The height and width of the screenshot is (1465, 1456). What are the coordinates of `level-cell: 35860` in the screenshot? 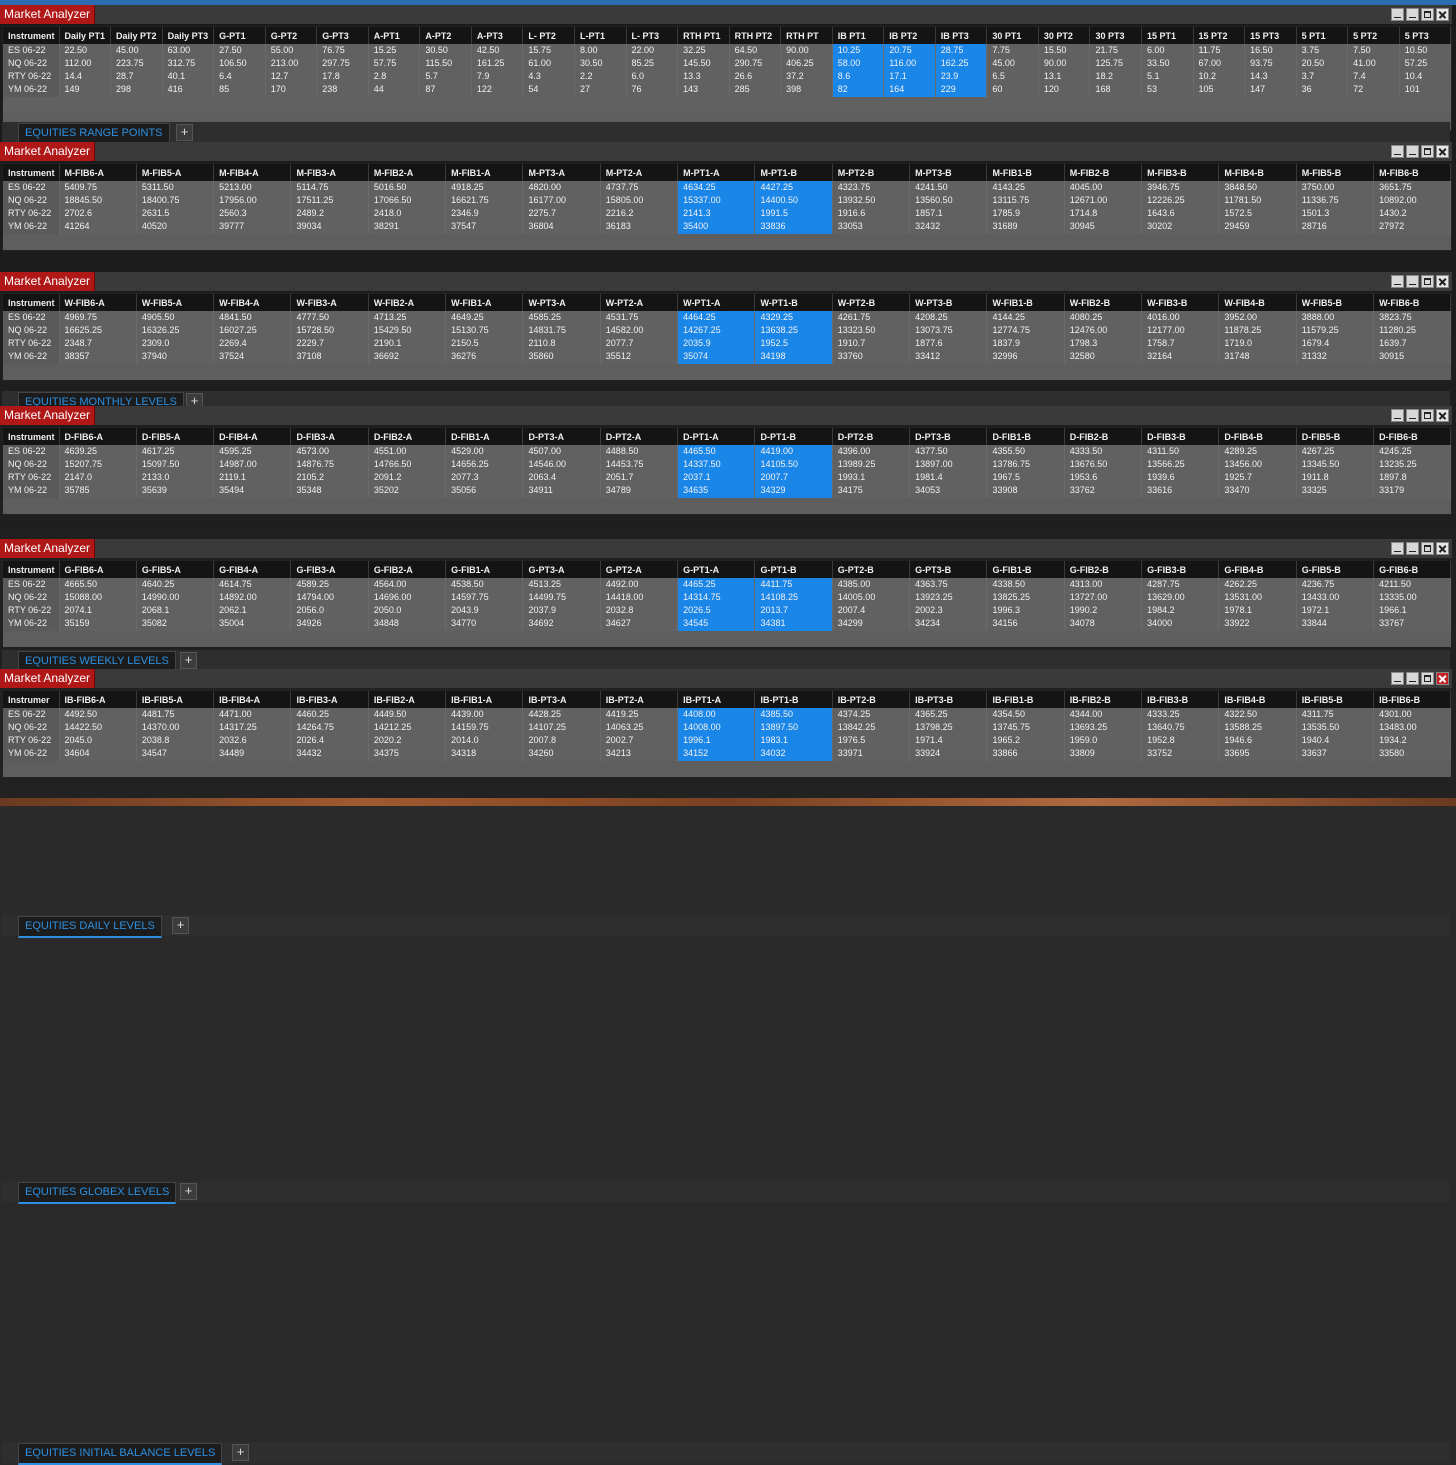 It's located at (561, 357).